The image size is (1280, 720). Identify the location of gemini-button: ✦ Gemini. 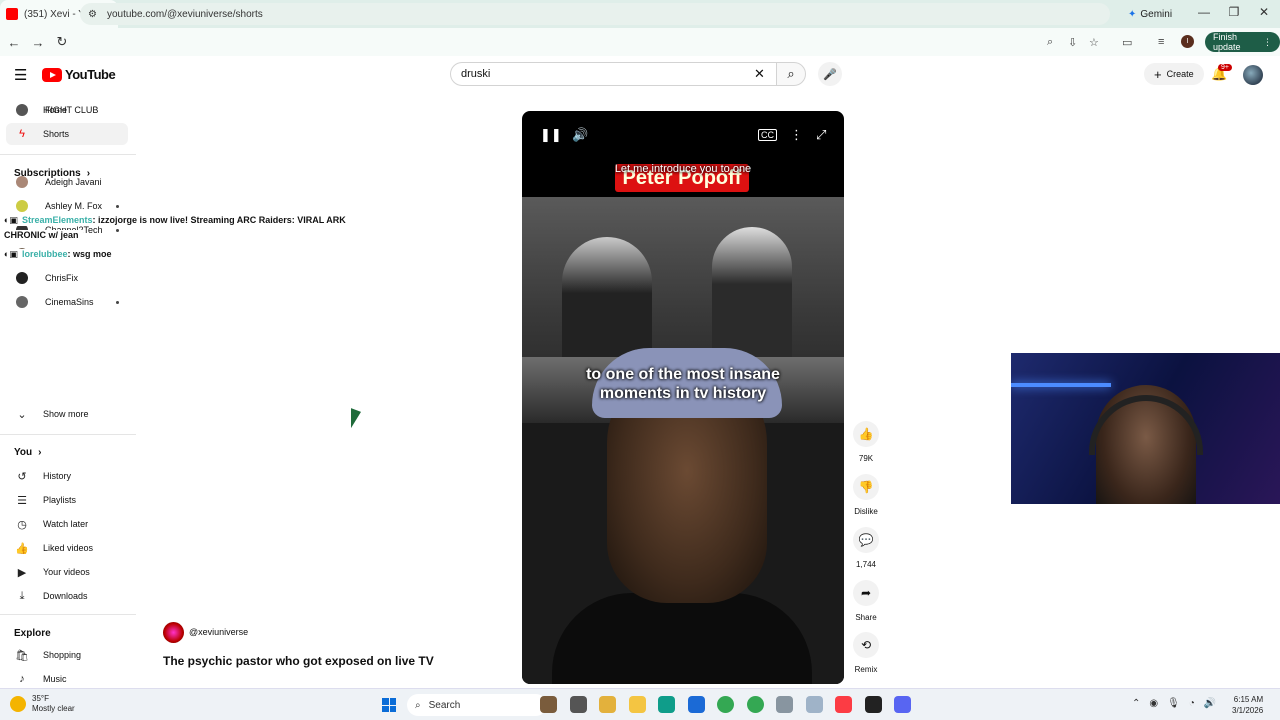
(1150, 14).